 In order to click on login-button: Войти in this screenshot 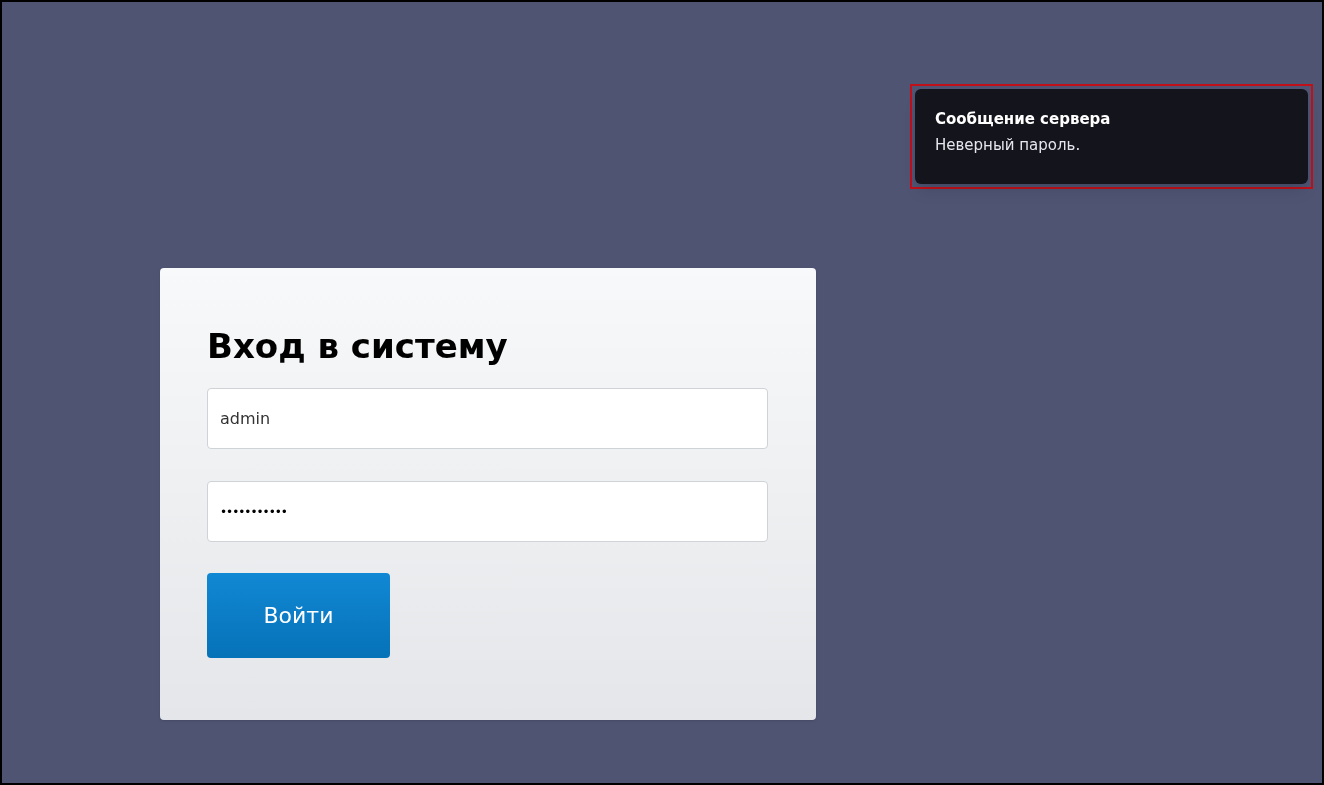, I will do `click(298, 615)`.